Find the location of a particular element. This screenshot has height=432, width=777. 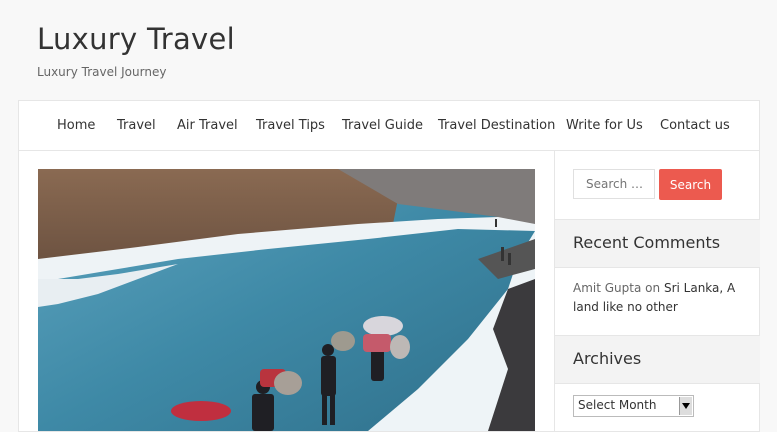

recent-comments-title: Recent Comments is located at coordinates (647, 242).